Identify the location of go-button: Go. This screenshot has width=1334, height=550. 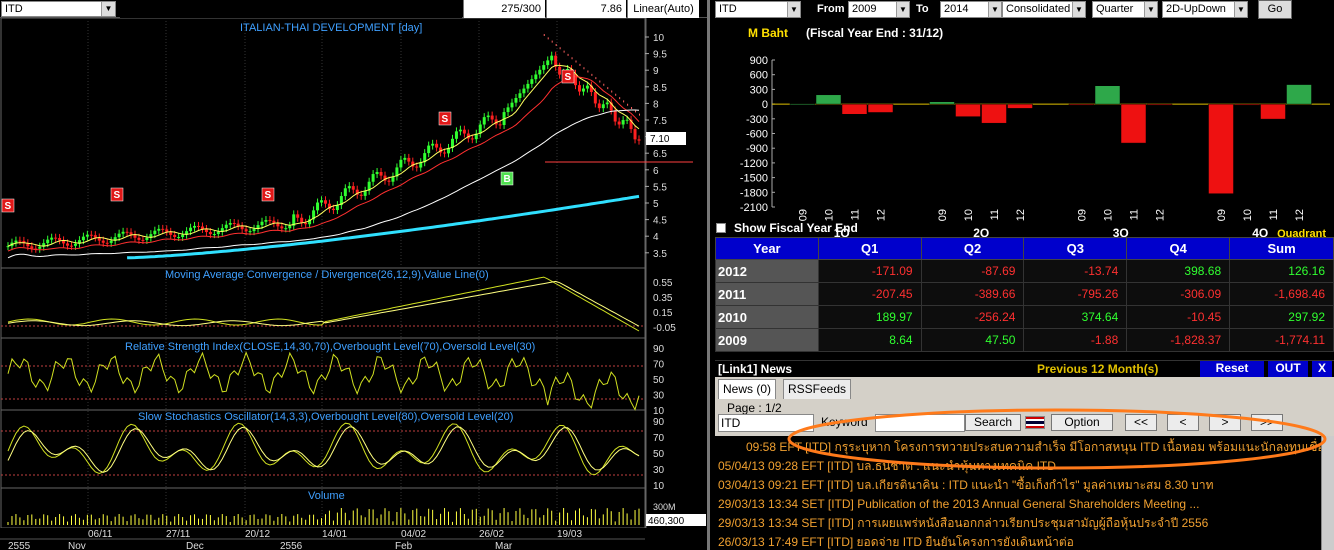
(1275, 9).